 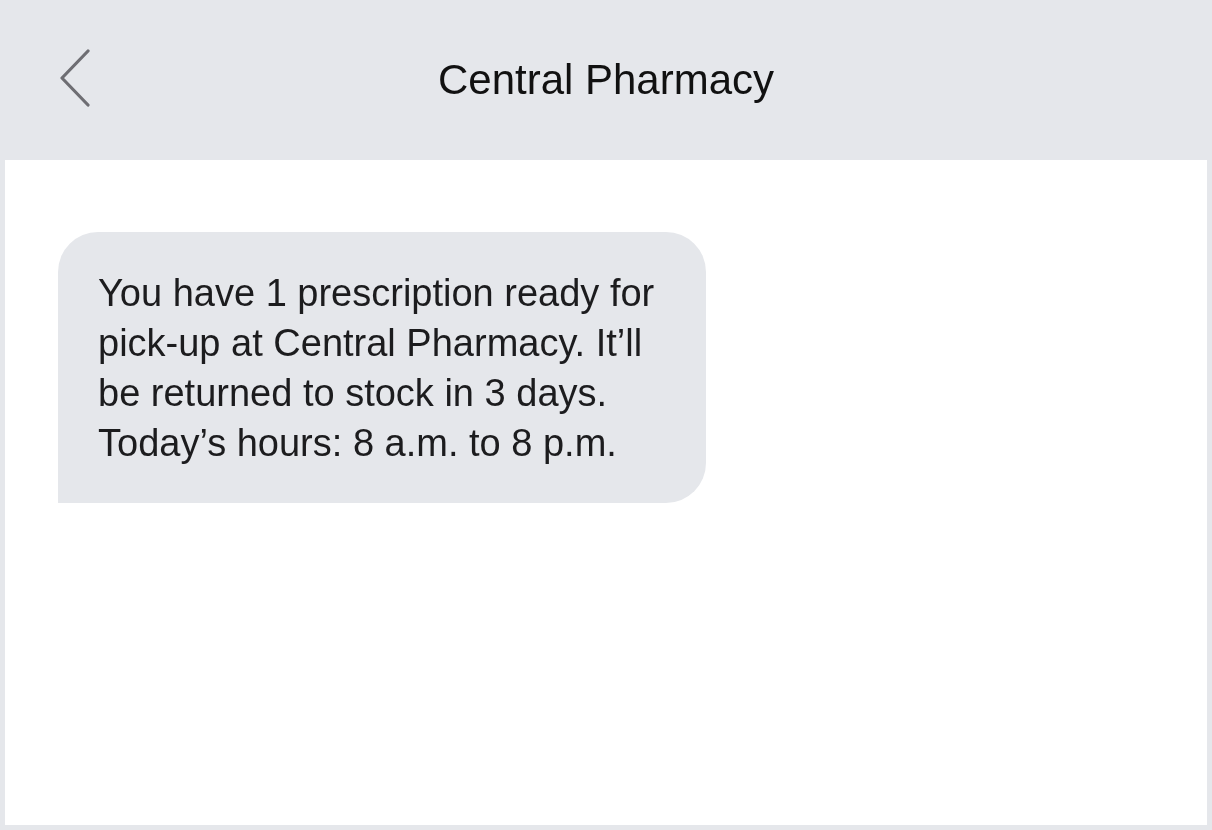 I want to click on window-title: Central Pharmacy, so click(x=606, y=80).